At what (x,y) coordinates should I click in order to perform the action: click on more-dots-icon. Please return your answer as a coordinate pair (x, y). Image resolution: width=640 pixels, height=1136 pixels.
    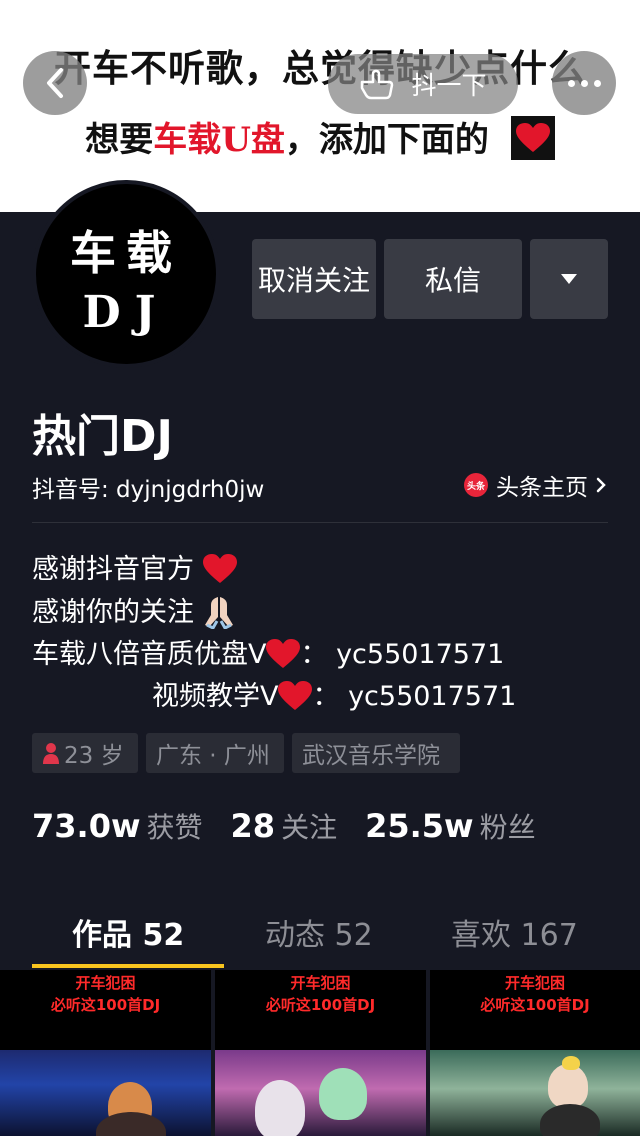
    Looking at the image, I should click on (584, 83).